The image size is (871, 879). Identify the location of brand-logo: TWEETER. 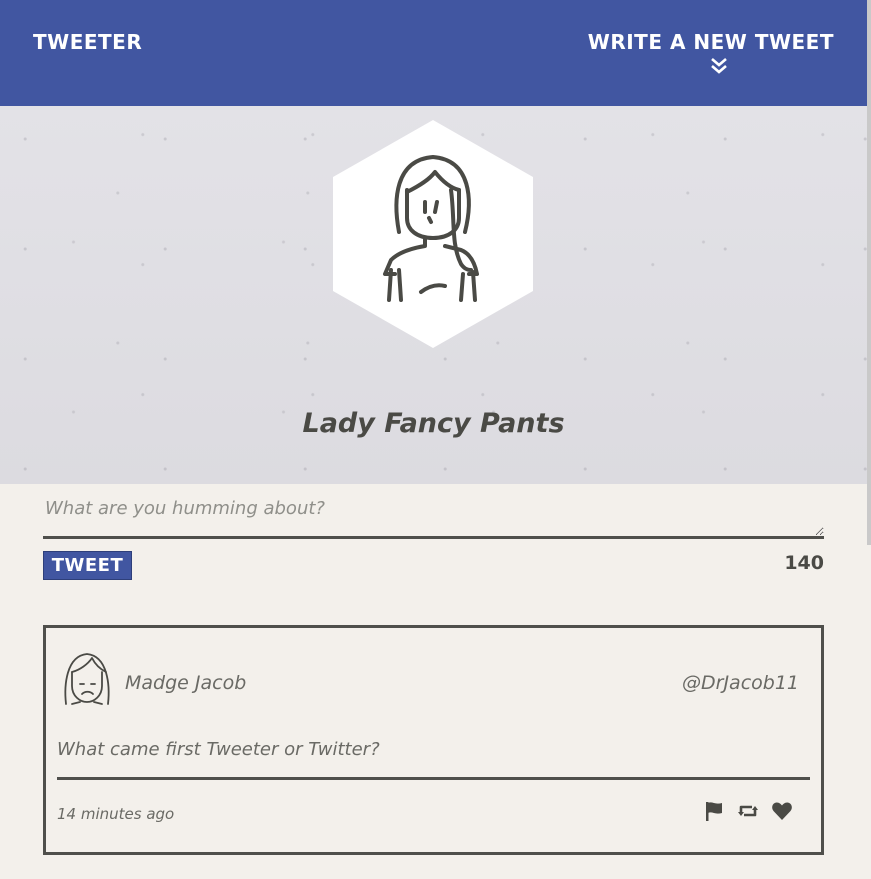
(87, 42).